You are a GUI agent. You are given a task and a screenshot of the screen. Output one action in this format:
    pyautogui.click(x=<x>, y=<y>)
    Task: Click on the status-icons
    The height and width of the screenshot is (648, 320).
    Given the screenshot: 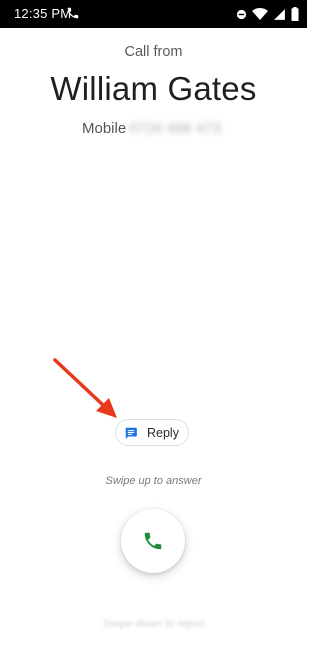 What is the action you would take?
    pyautogui.click(x=267, y=14)
    